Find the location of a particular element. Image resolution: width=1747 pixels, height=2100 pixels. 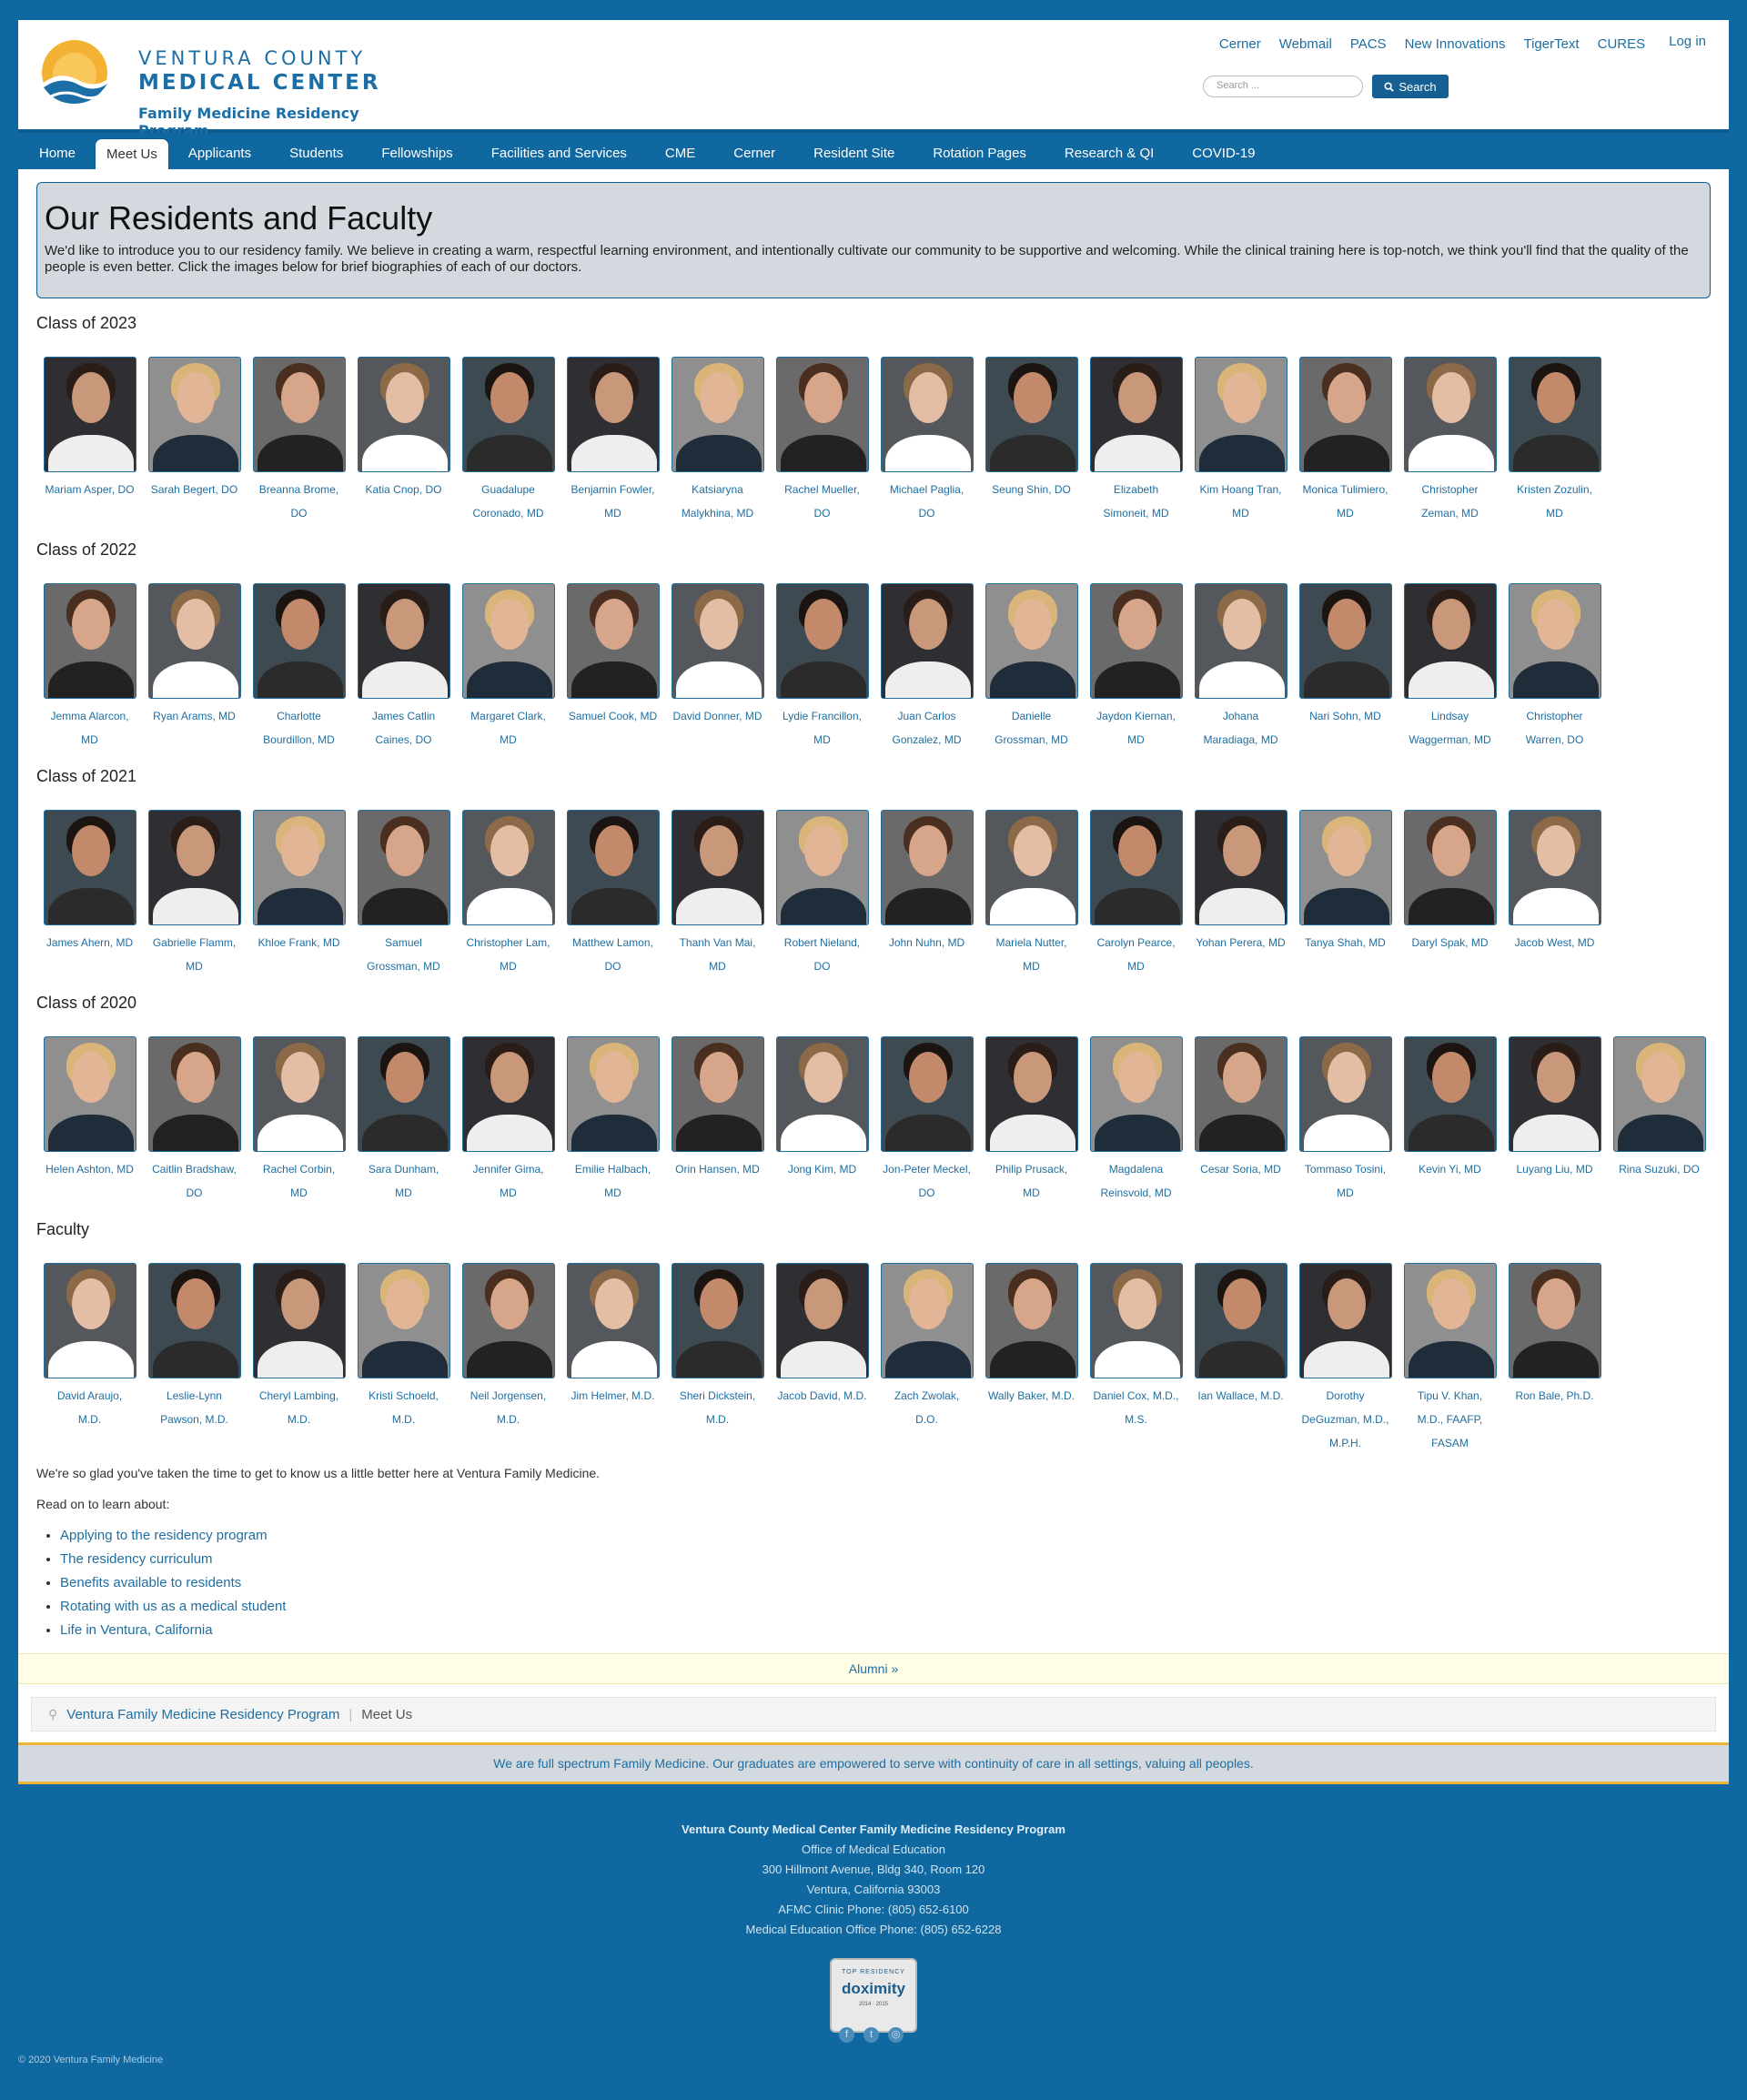

person-card: Kevin Yi, MD is located at coordinates (1450, 1120).